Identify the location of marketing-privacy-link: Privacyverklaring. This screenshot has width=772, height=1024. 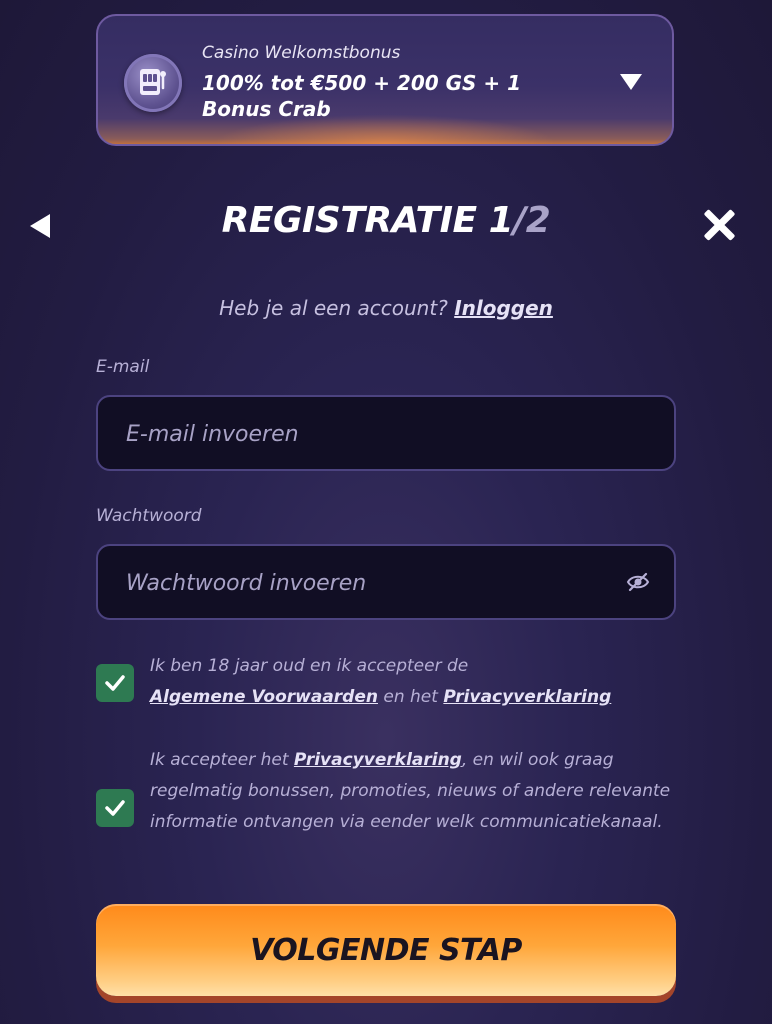
(378, 760).